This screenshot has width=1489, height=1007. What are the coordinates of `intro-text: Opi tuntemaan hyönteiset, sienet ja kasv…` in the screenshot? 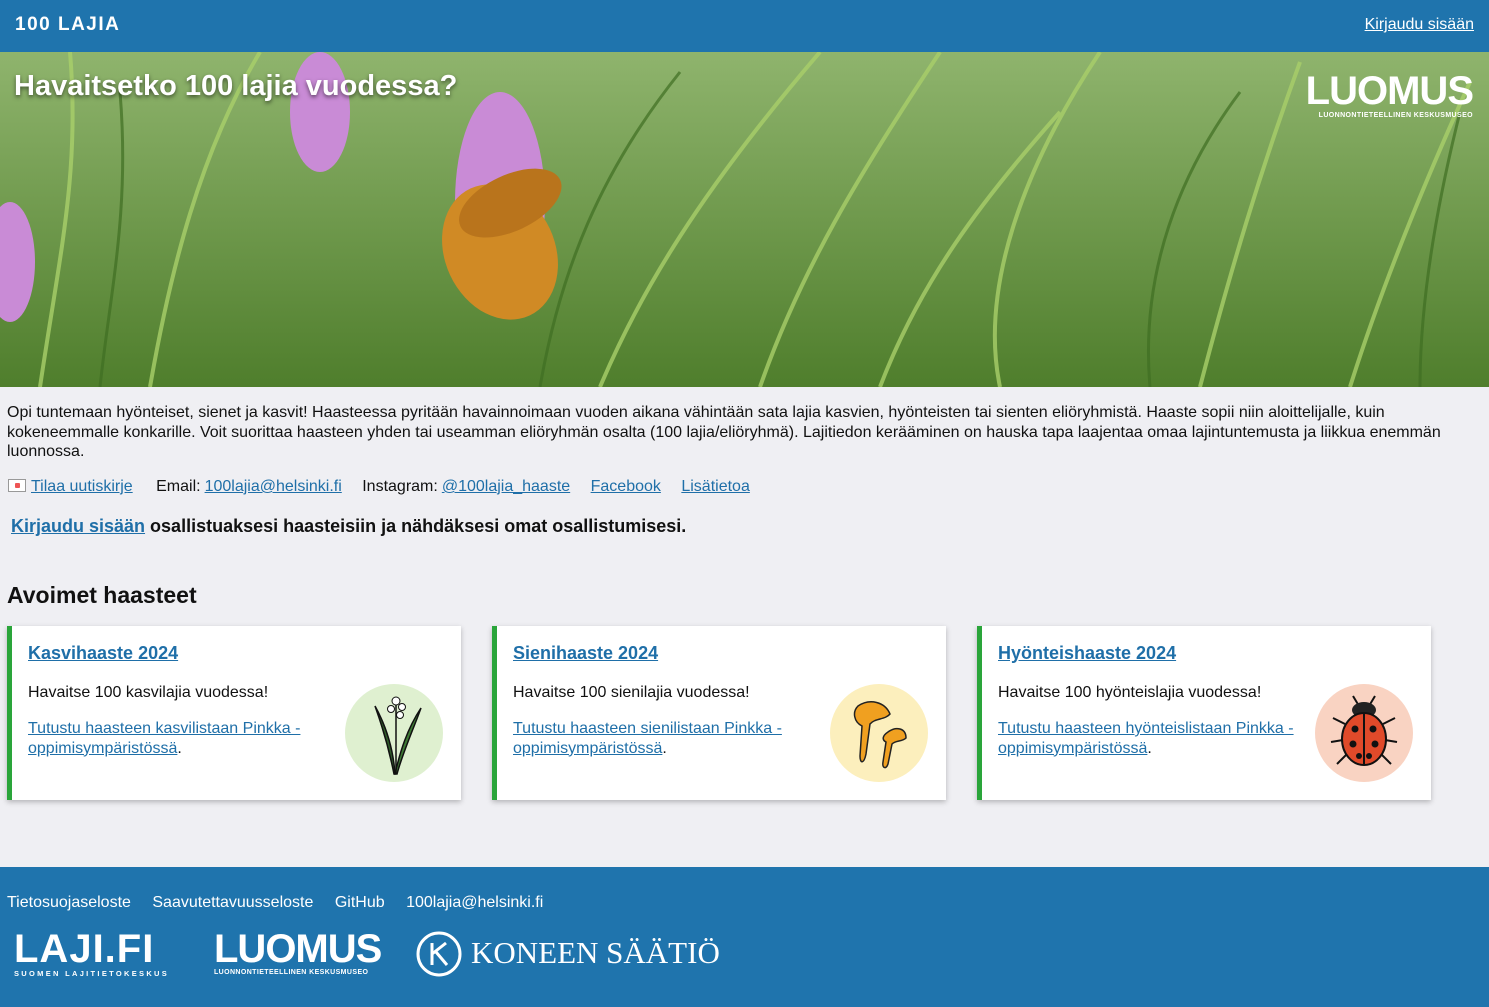 It's located at (724, 432).